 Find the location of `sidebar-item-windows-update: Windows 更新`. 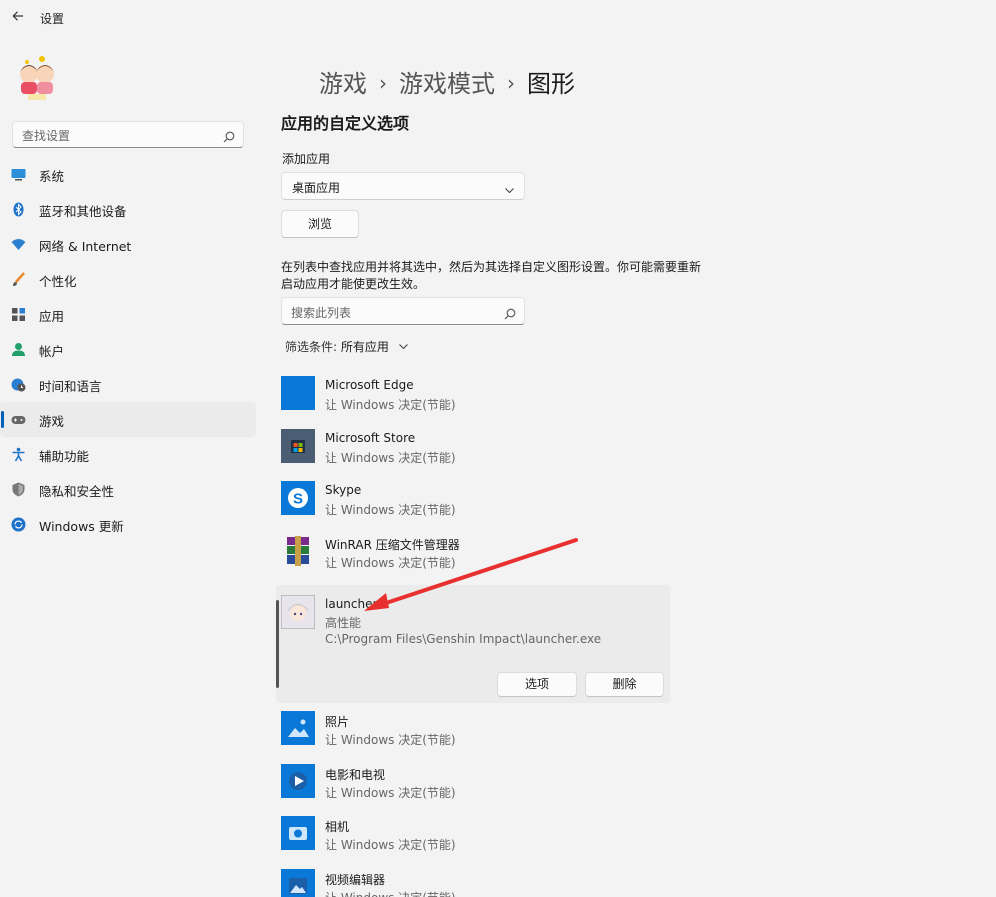

sidebar-item-windows-update: Windows 更新 is located at coordinates (128, 524).